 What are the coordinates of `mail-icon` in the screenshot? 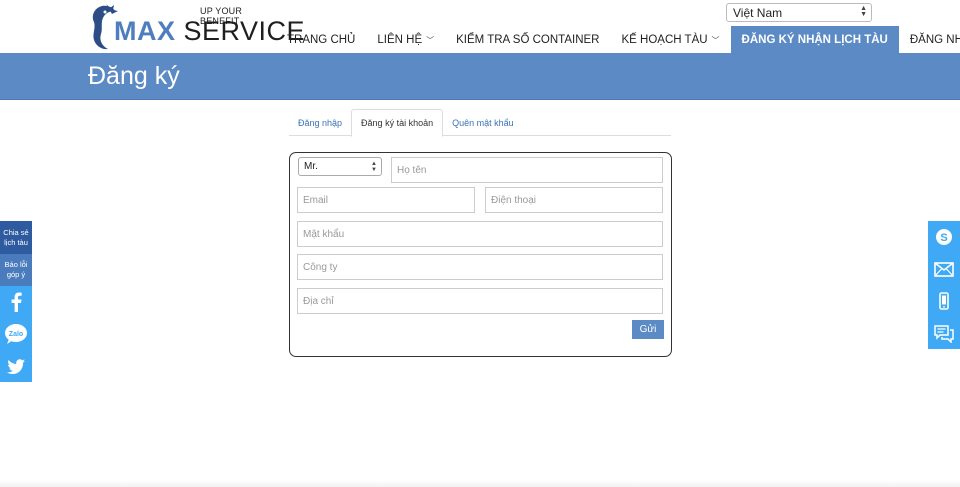 It's located at (944, 269).